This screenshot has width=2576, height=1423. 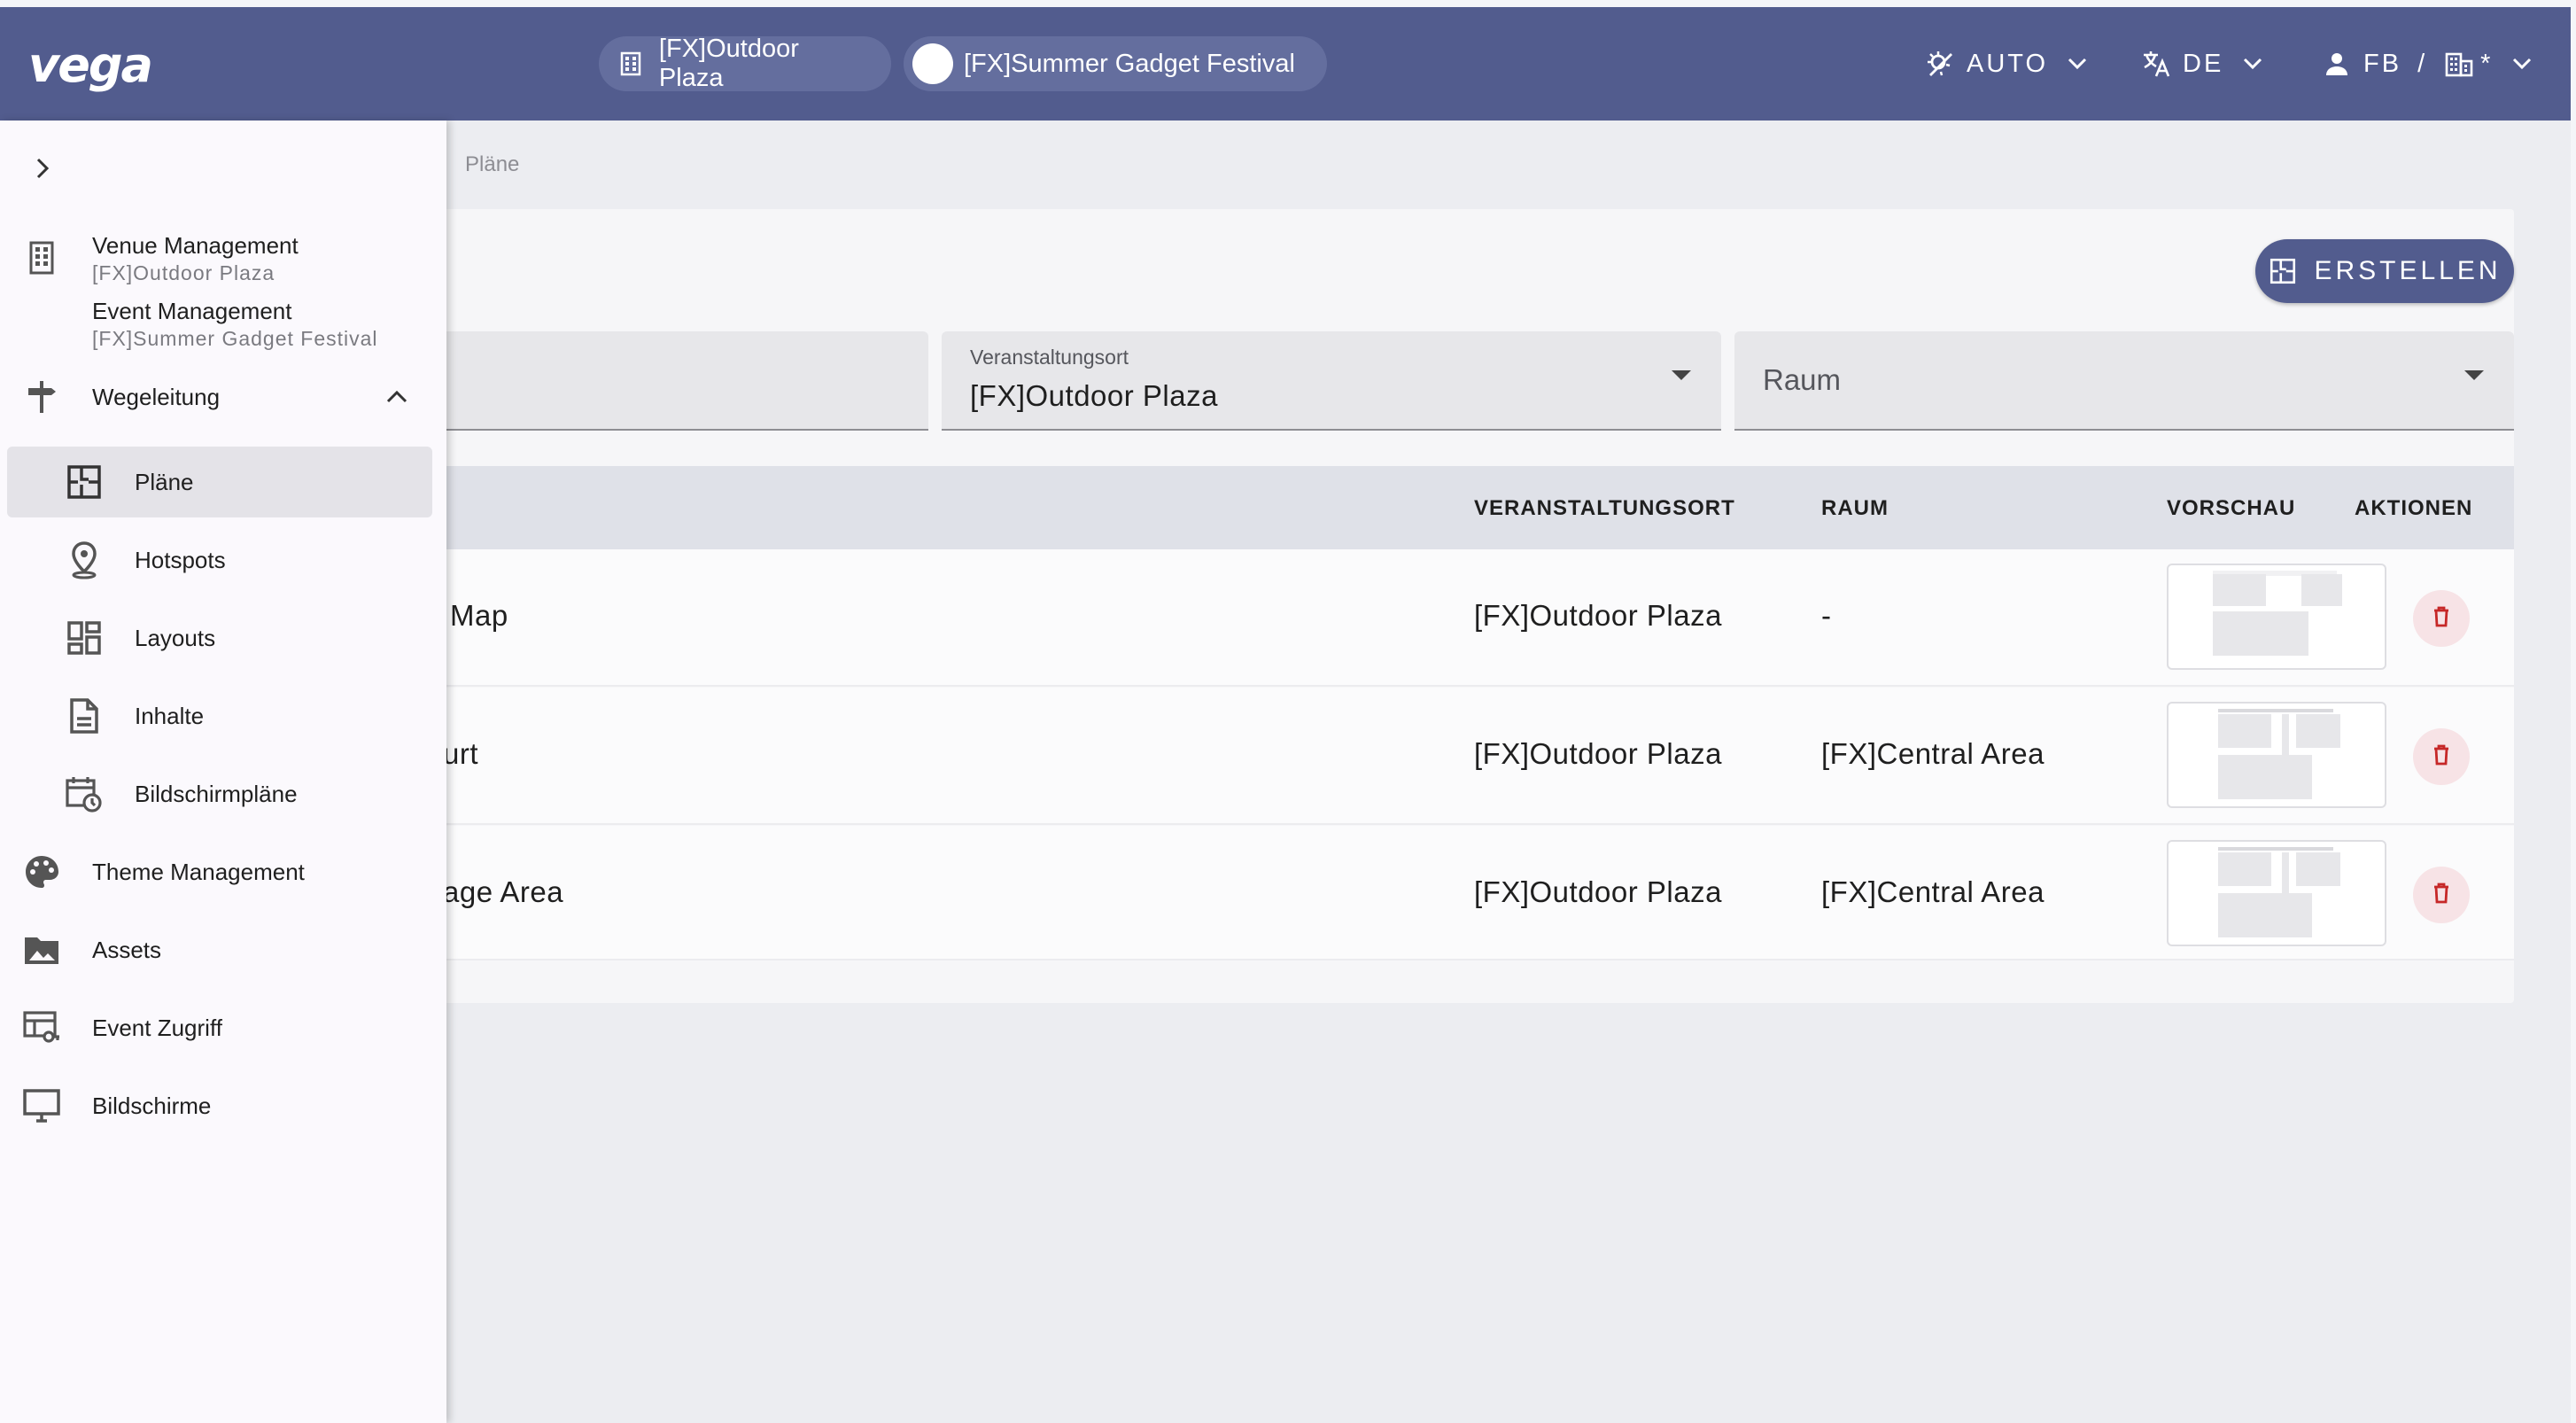 What do you see at coordinates (41, 871) in the screenshot?
I see `palette-icon` at bounding box center [41, 871].